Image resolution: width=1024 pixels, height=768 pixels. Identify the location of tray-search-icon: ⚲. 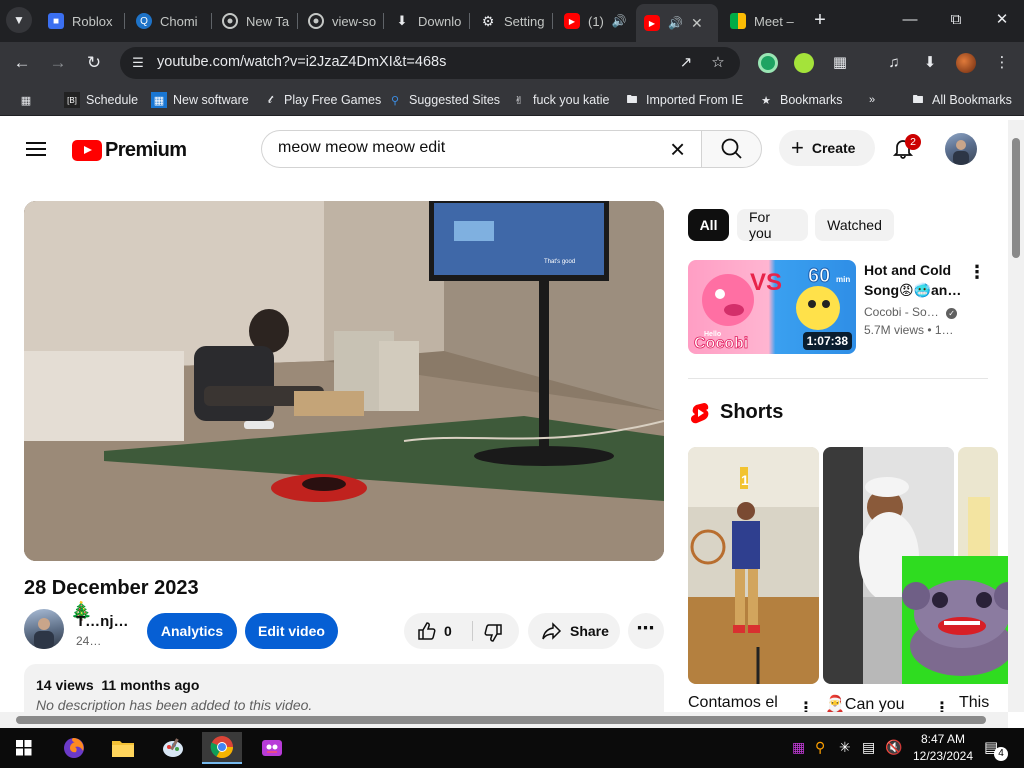
(820, 747).